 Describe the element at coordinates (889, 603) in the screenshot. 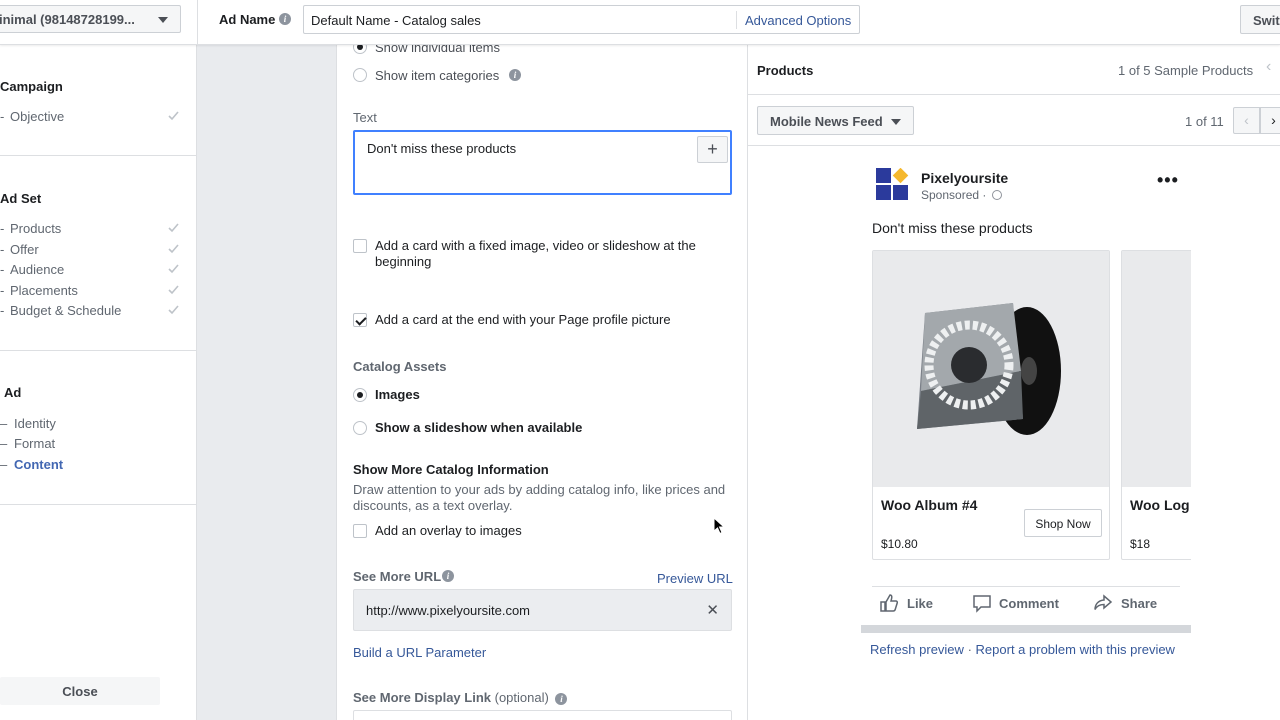

I see `thumbs-up-icon` at that location.